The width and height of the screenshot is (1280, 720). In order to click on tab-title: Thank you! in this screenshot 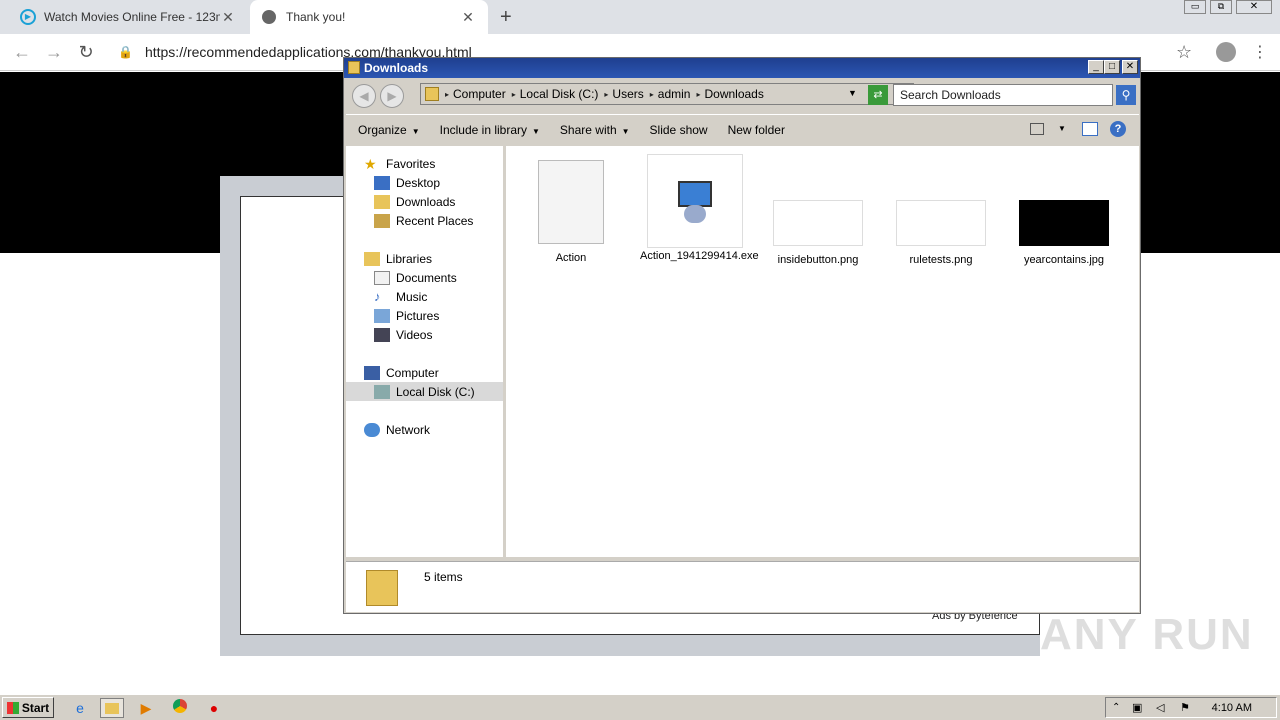, I will do `click(316, 17)`.